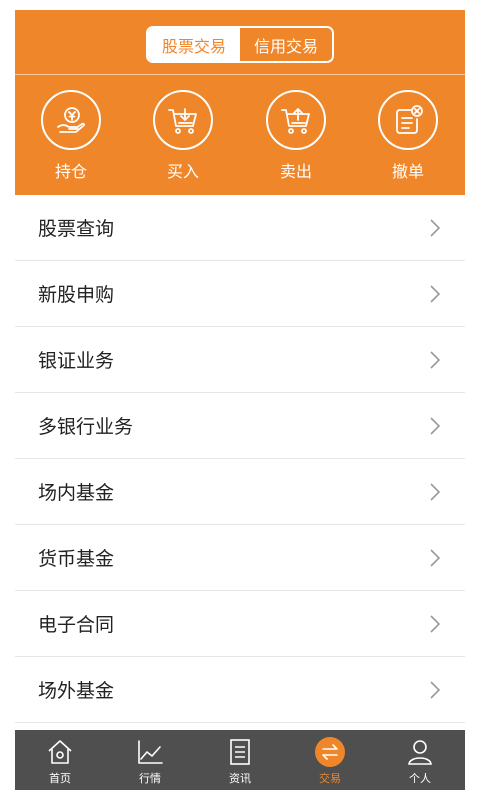 Image resolution: width=480 pixels, height=800 pixels. What do you see at coordinates (408, 120) in the screenshot?
I see `cancel-order-icon` at bounding box center [408, 120].